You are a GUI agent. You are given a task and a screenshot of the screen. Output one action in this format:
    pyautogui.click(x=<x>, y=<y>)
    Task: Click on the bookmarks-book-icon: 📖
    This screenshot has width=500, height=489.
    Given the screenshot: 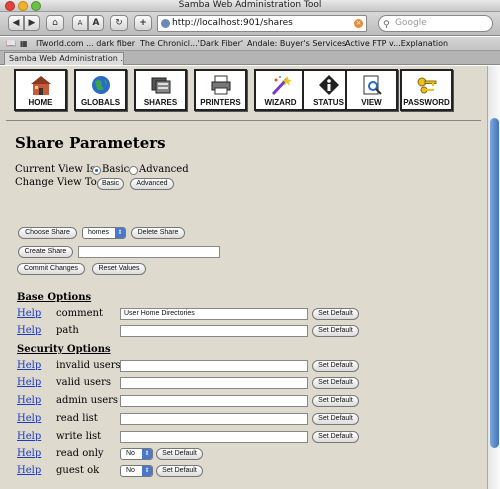 What is the action you would take?
    pyautogui.click(x=11, y=43)
    